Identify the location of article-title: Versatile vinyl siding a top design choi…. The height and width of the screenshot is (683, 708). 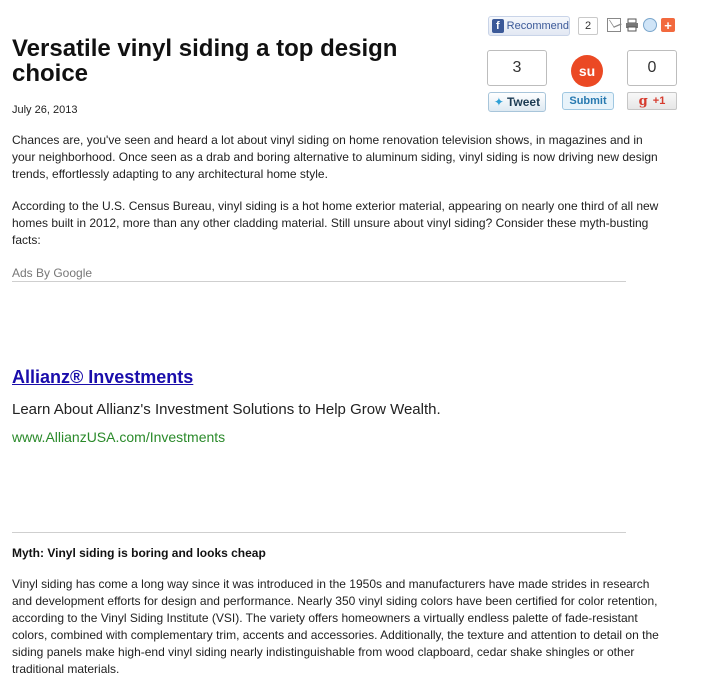
(205, 61).